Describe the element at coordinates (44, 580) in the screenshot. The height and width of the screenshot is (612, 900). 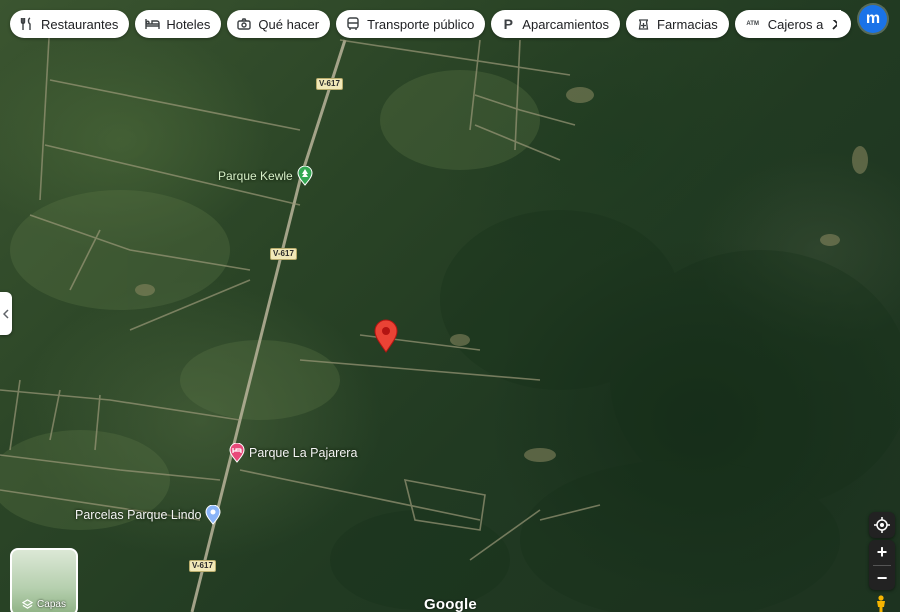
I see `layers-toggle-button: Capas` at that location.